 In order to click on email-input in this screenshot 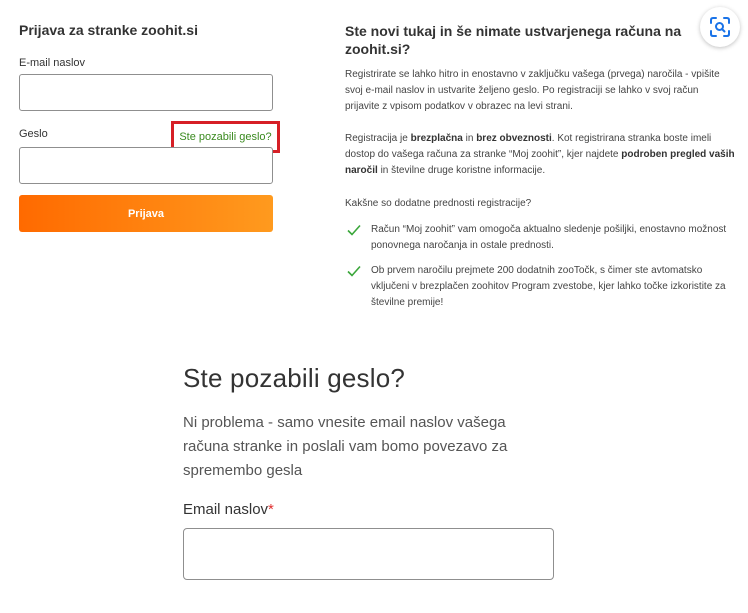, I will do `click(146, 92)`.